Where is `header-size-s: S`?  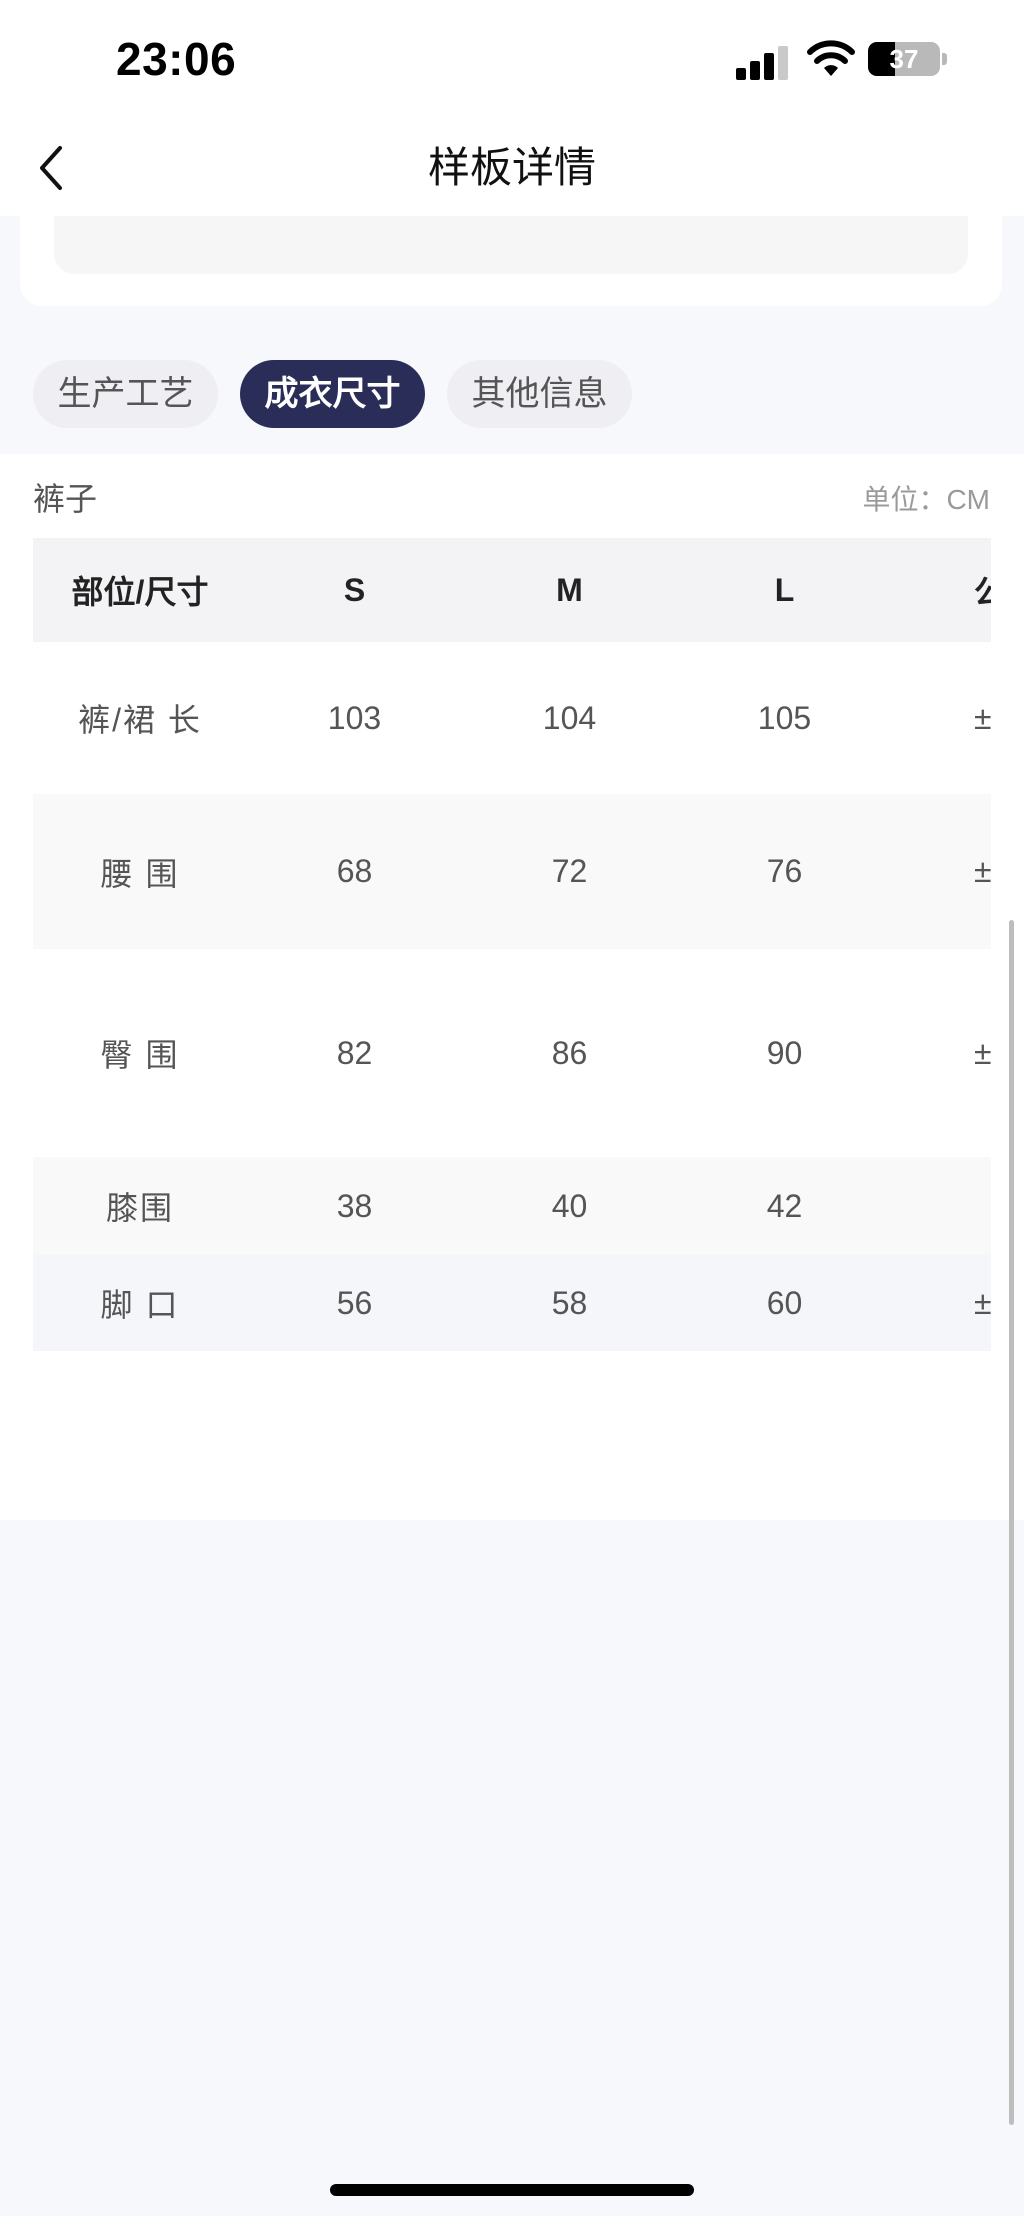 header-size-s: S is located at coordinates (354, 589).